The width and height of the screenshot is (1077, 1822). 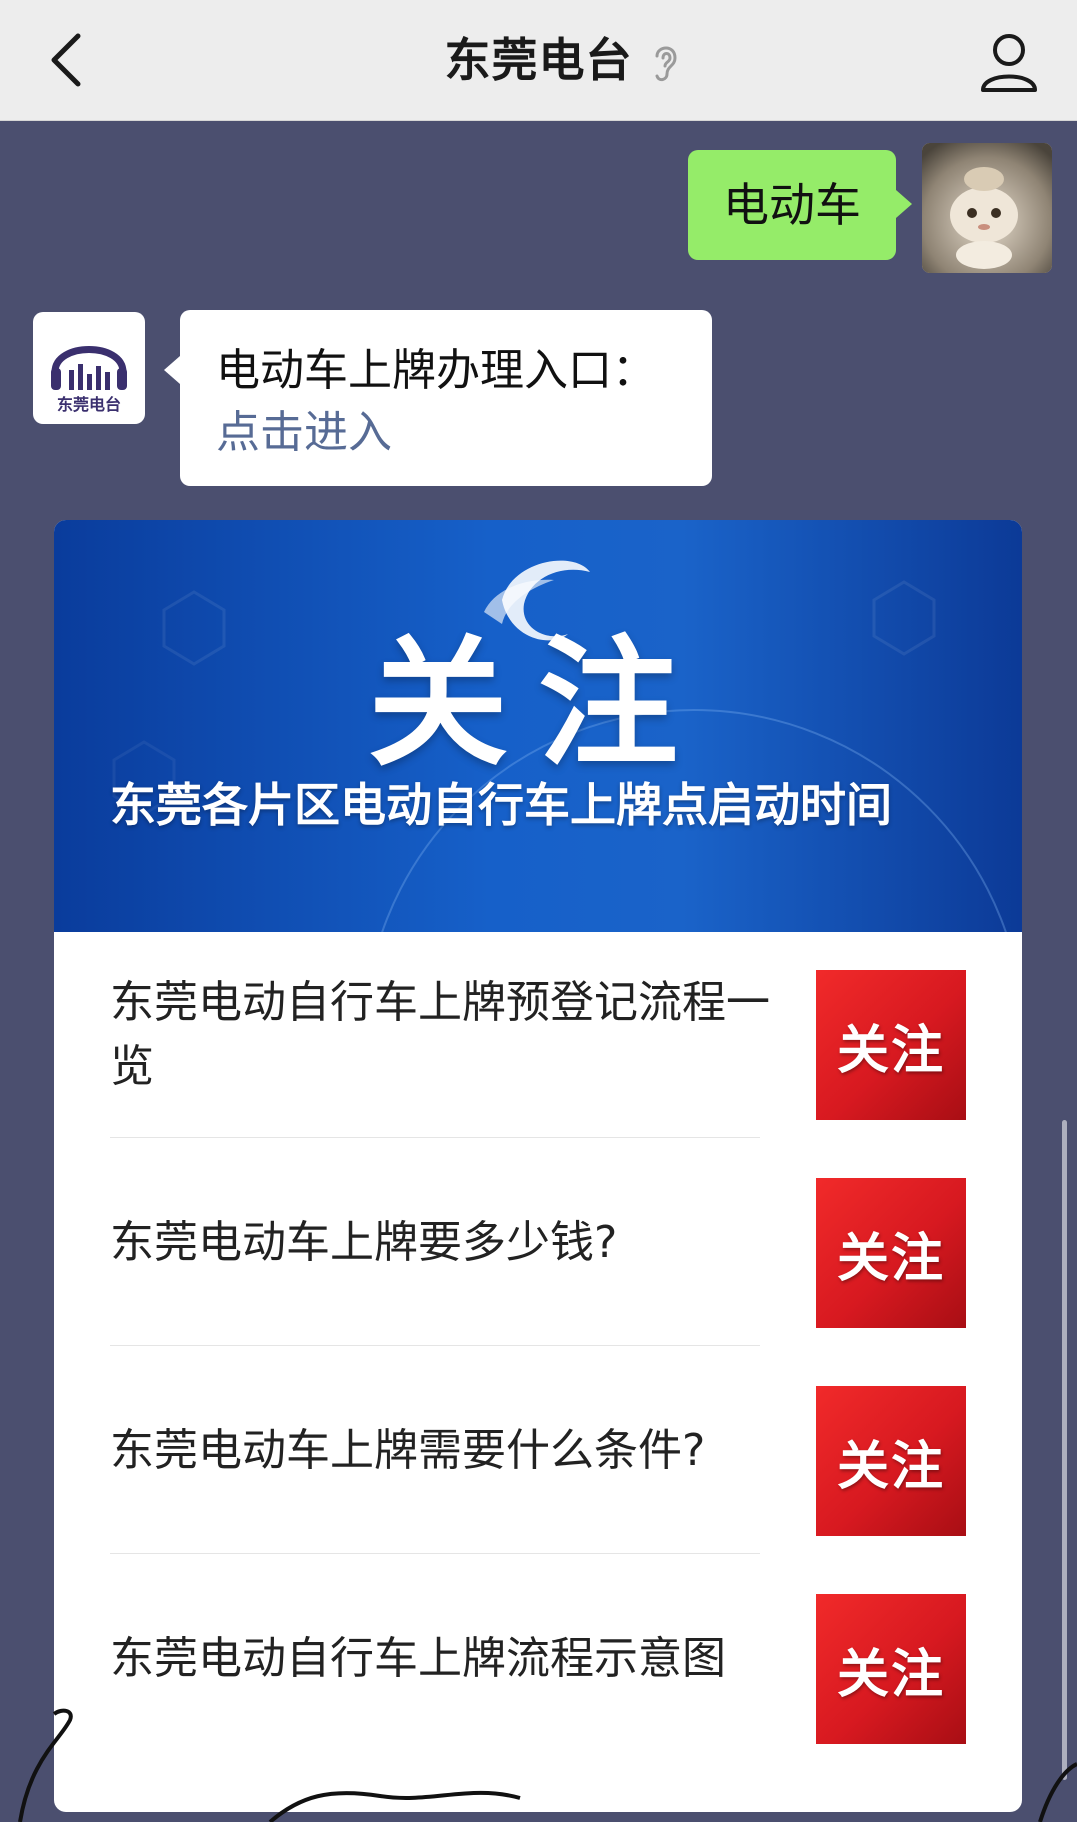 I want to click on incoming-message-text: 电动车上牌办理入口：, so click(x=436, y=370).